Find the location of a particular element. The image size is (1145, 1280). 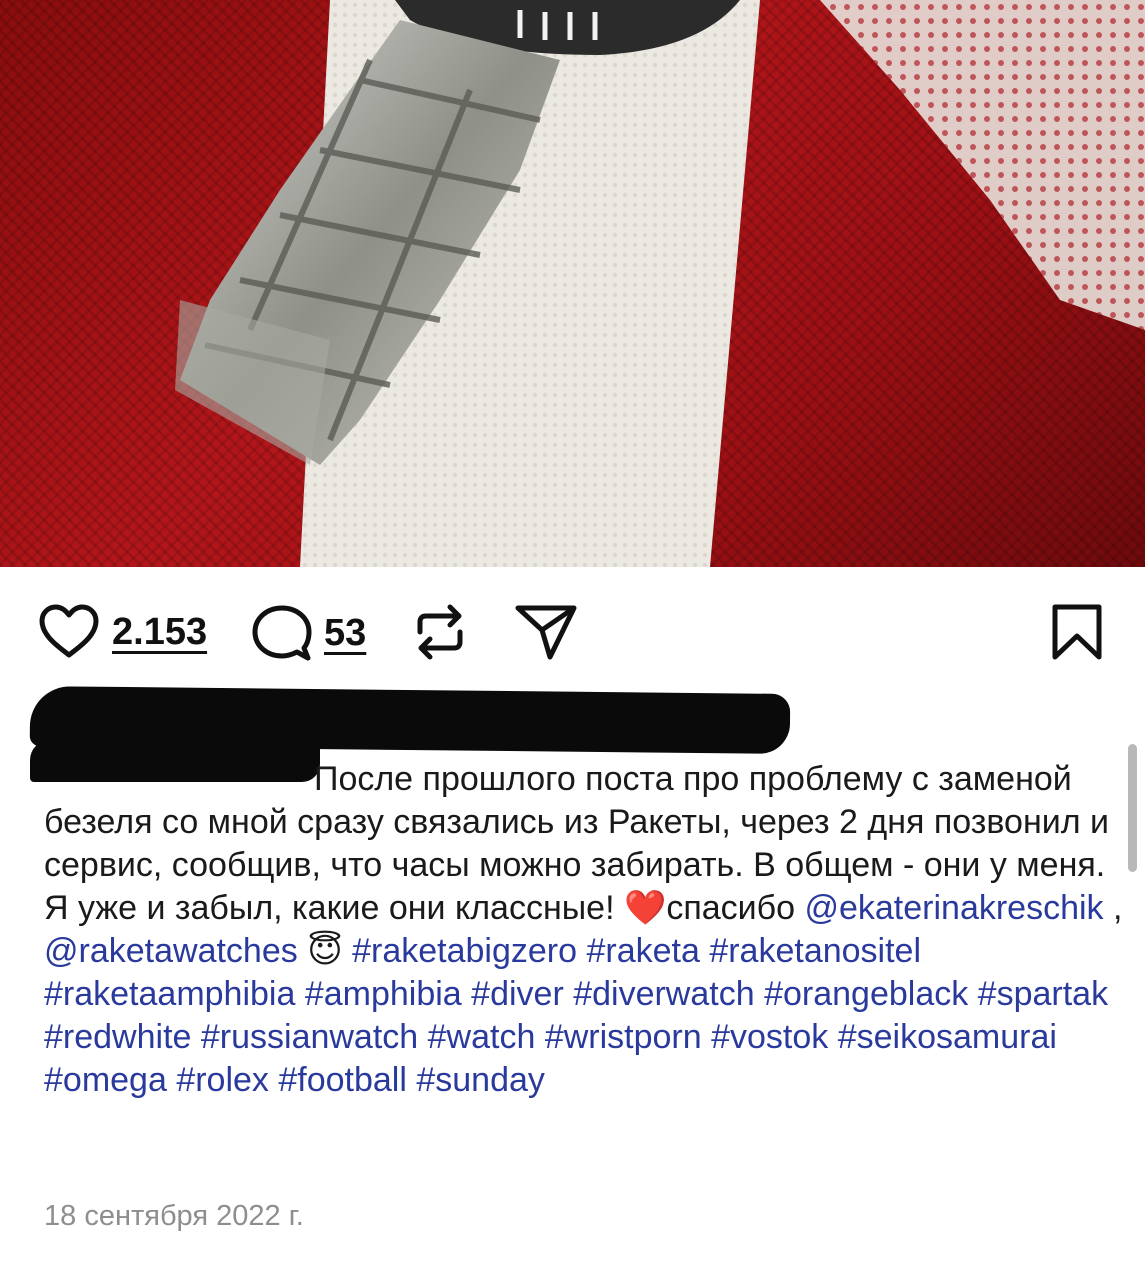

post-action-bar: 2.153 53 is located at coordinates (572, 631).